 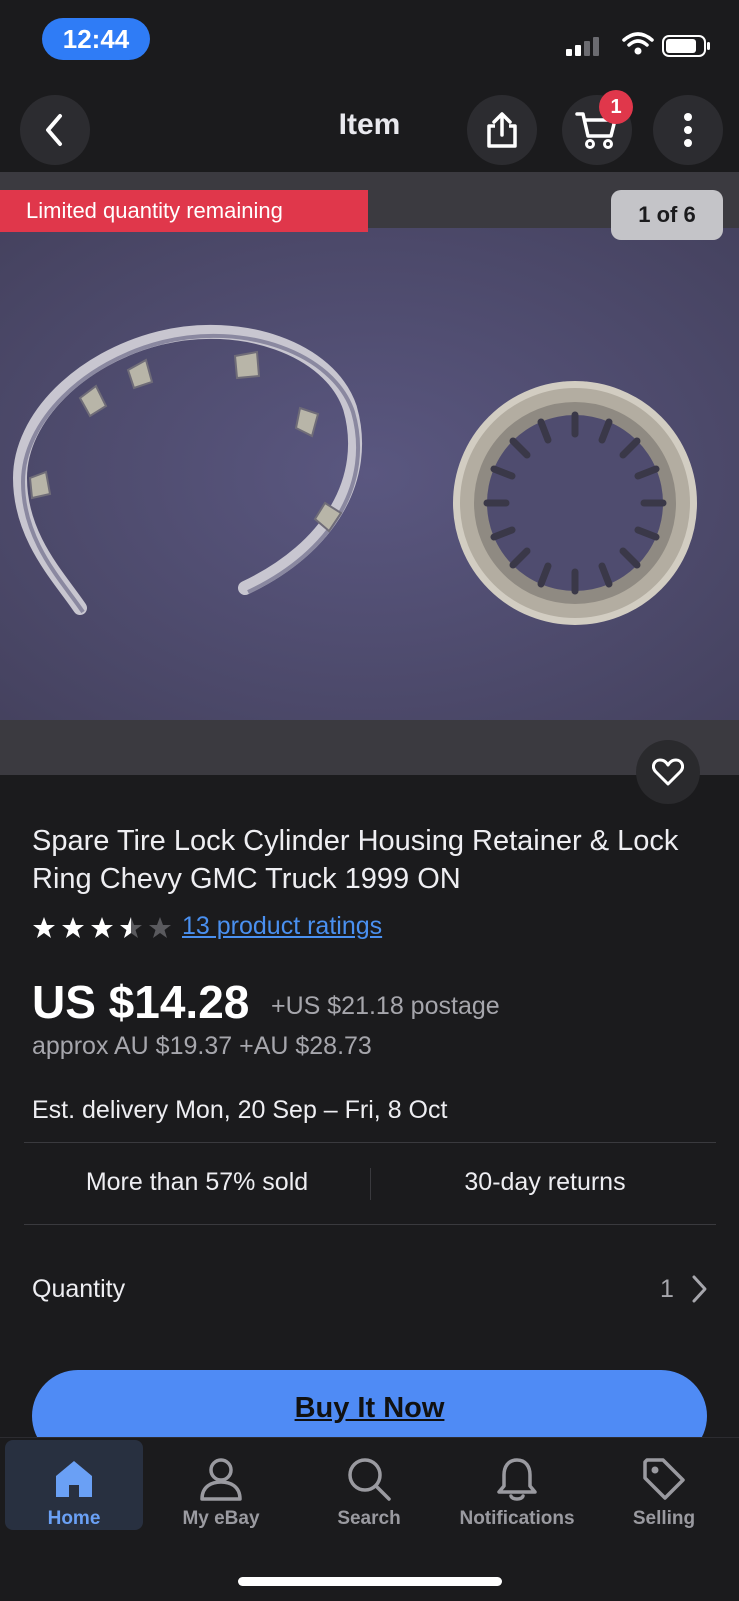 I want to click on quantity-label: Quantity, so click(x=79, y=1289).